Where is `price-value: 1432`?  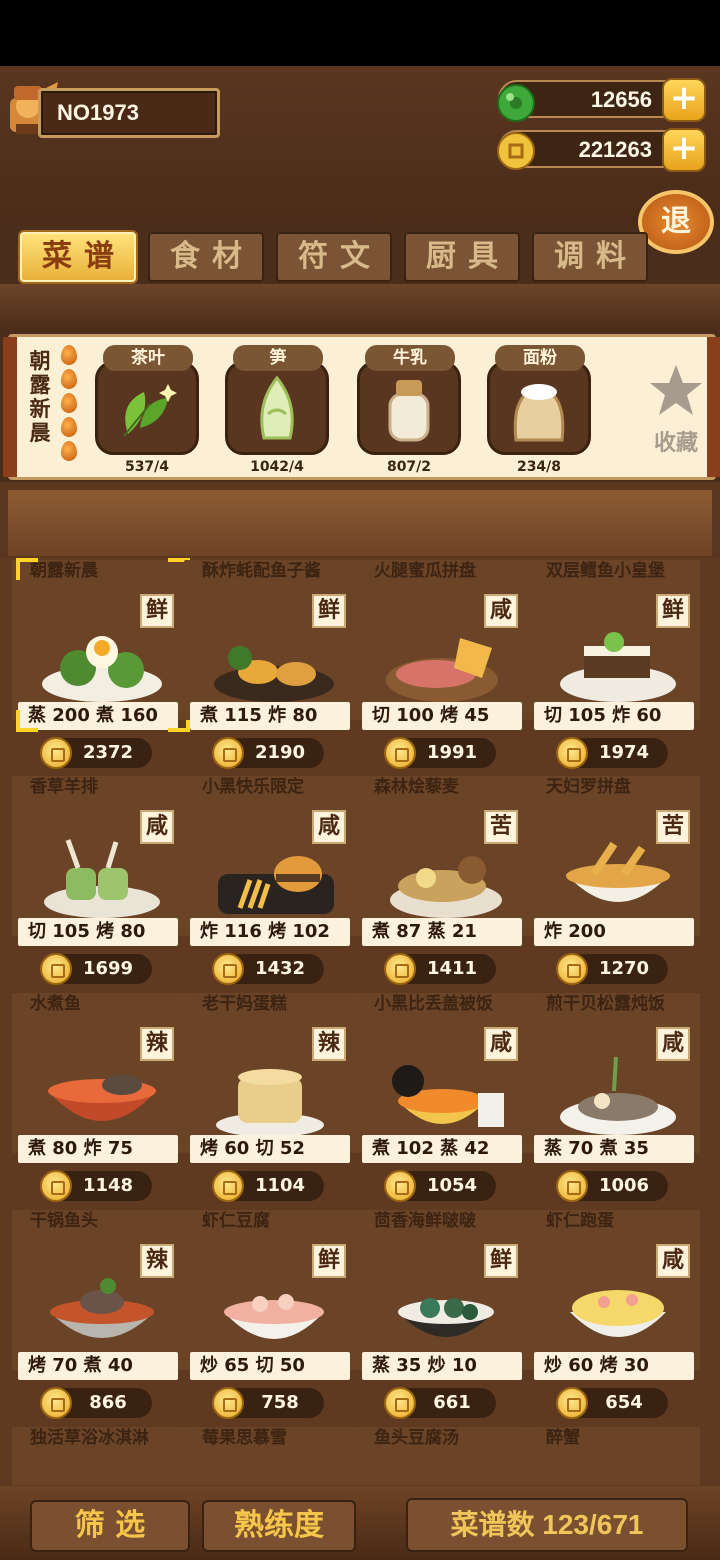
price-value: 1432 is located at coordinates (280, 968).